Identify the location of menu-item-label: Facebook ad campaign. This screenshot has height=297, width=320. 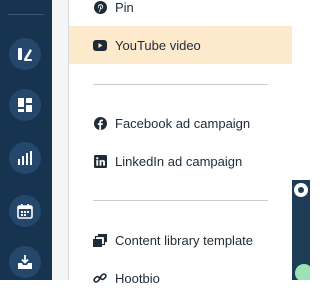
(183, 123).